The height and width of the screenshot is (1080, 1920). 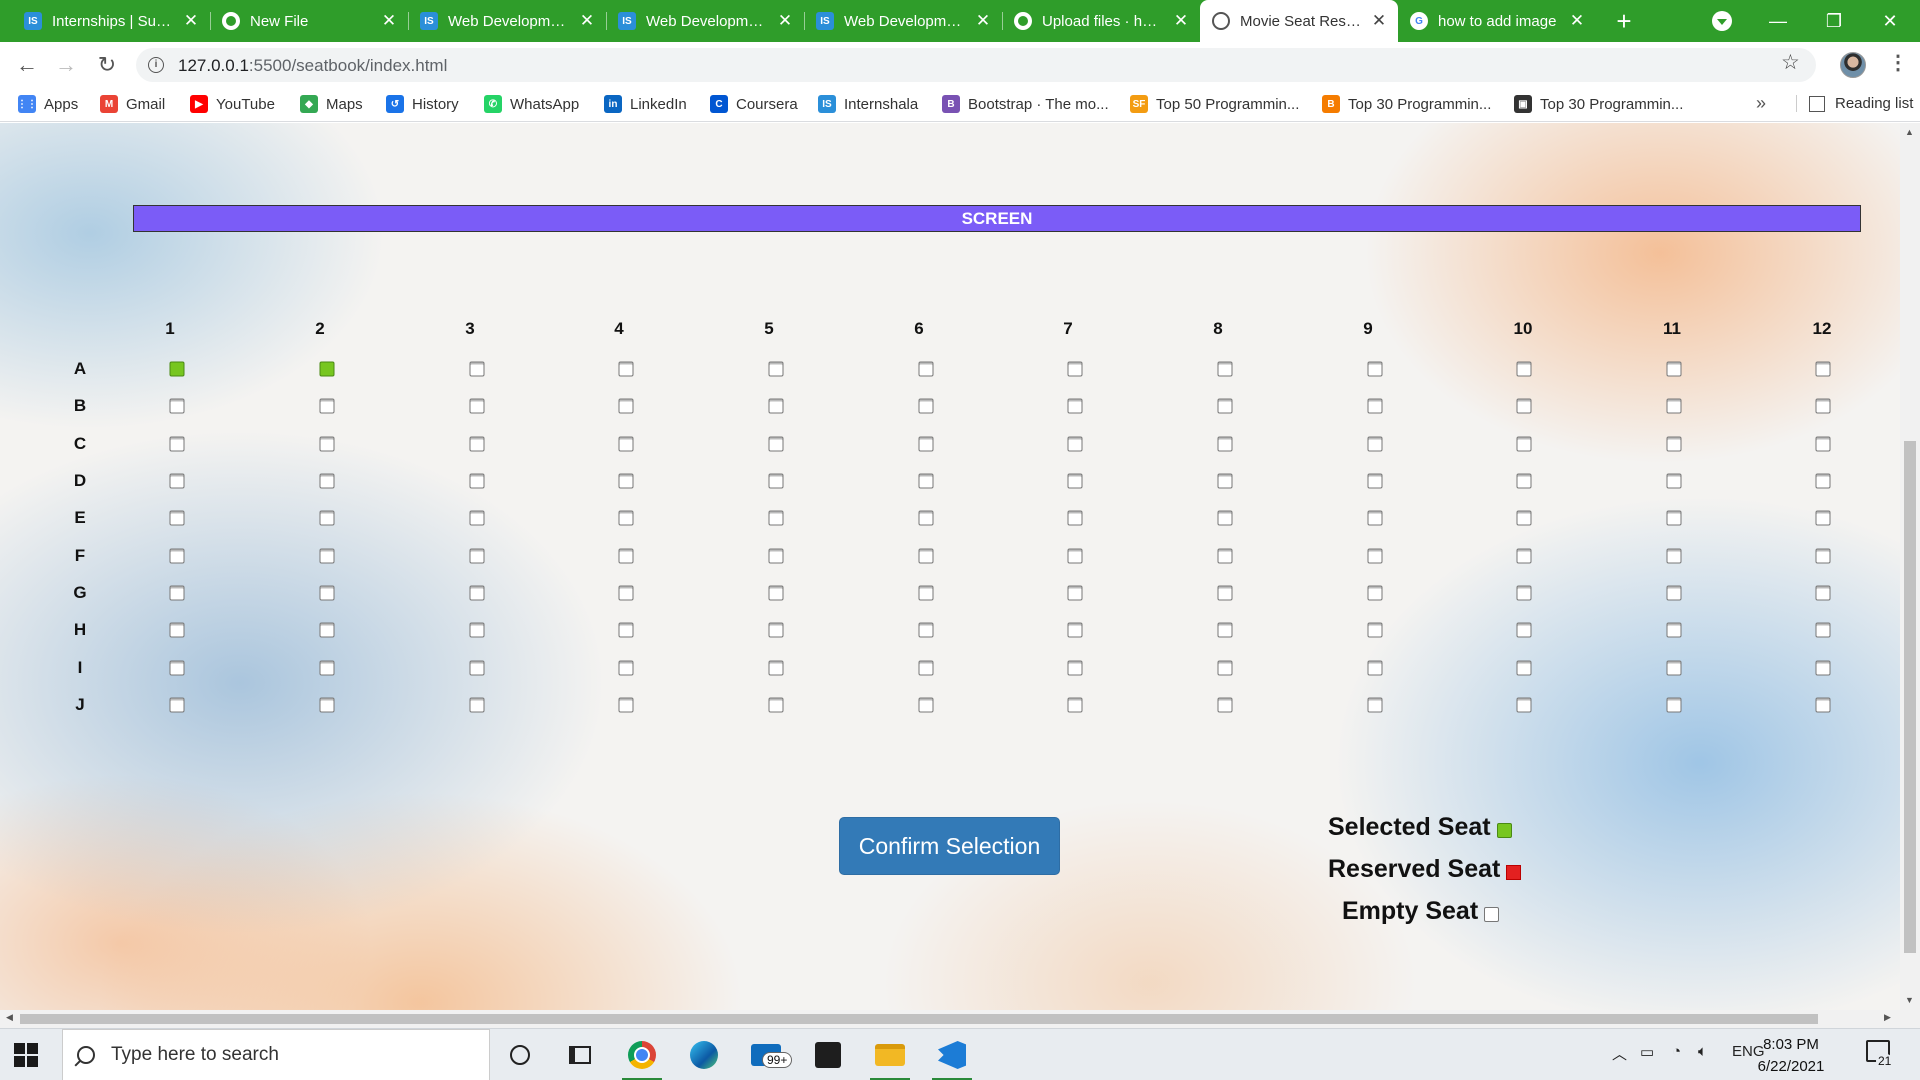 What do you see at coordinates (1910, 697) in the screenshot?
I see `vertical-scroll-thumb` at bounding box center [1910, 697].